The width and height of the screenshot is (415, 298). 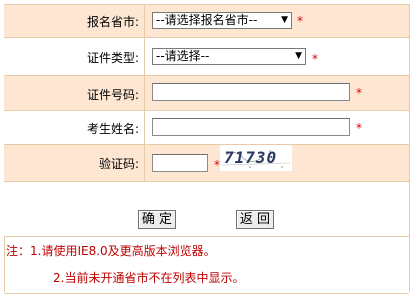 I want to click on province-field-cell: --请选择报名省市-- ▼ *, so click(x=277, y=21).